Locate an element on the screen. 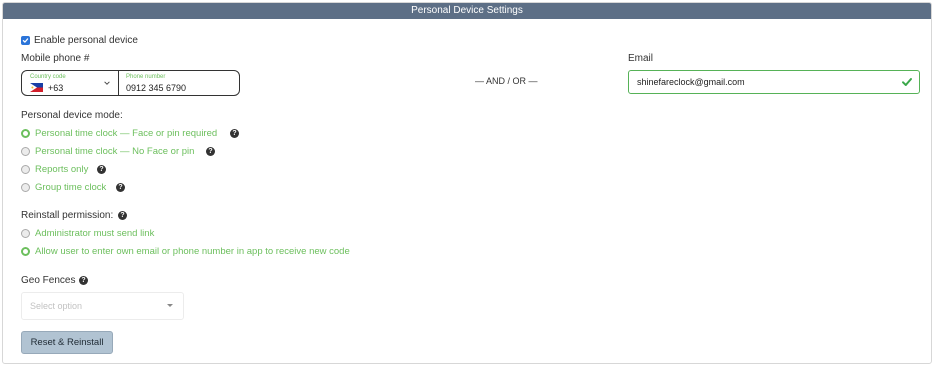 This screenshot has width=936, height=366. country-code-select: Country code +63 is located at coordinates (70, 83).